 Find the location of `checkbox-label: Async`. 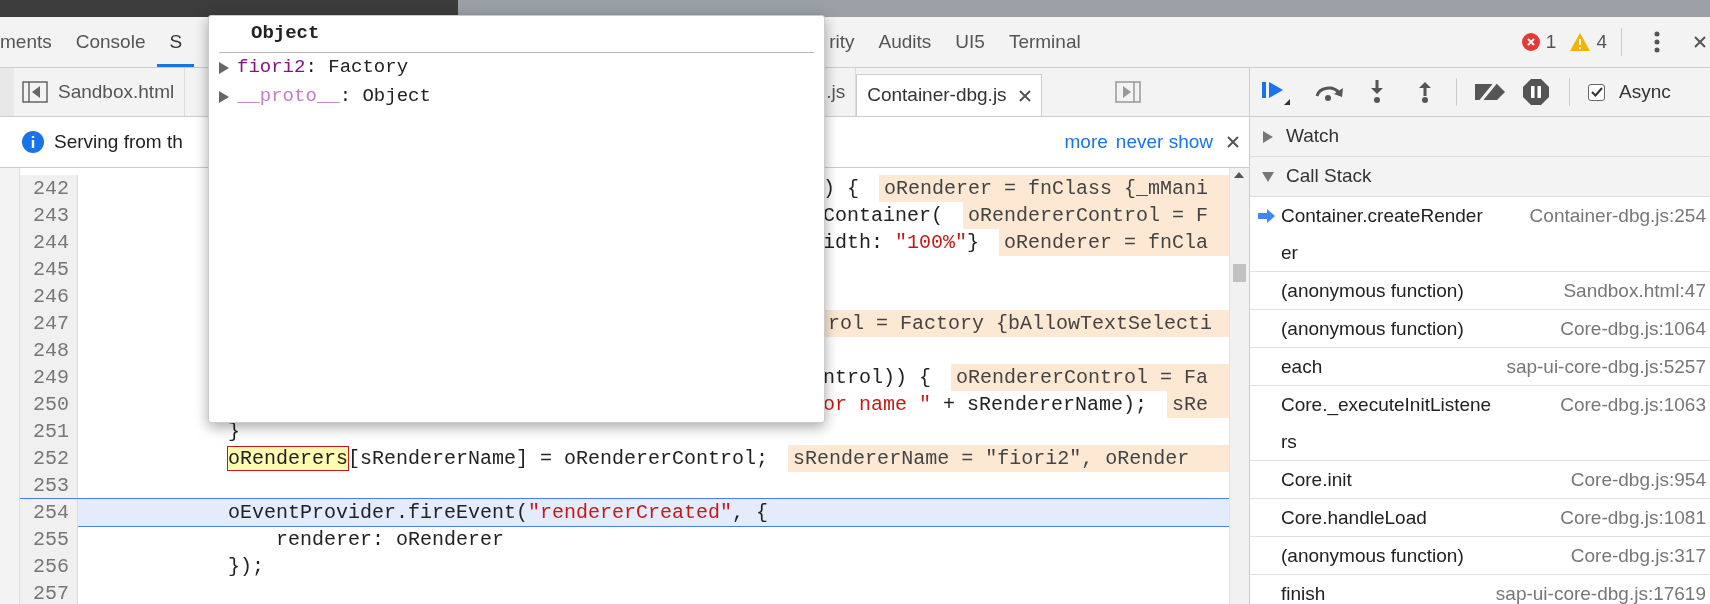

checkbox-label: Async is located at coordinates (1645, 91).